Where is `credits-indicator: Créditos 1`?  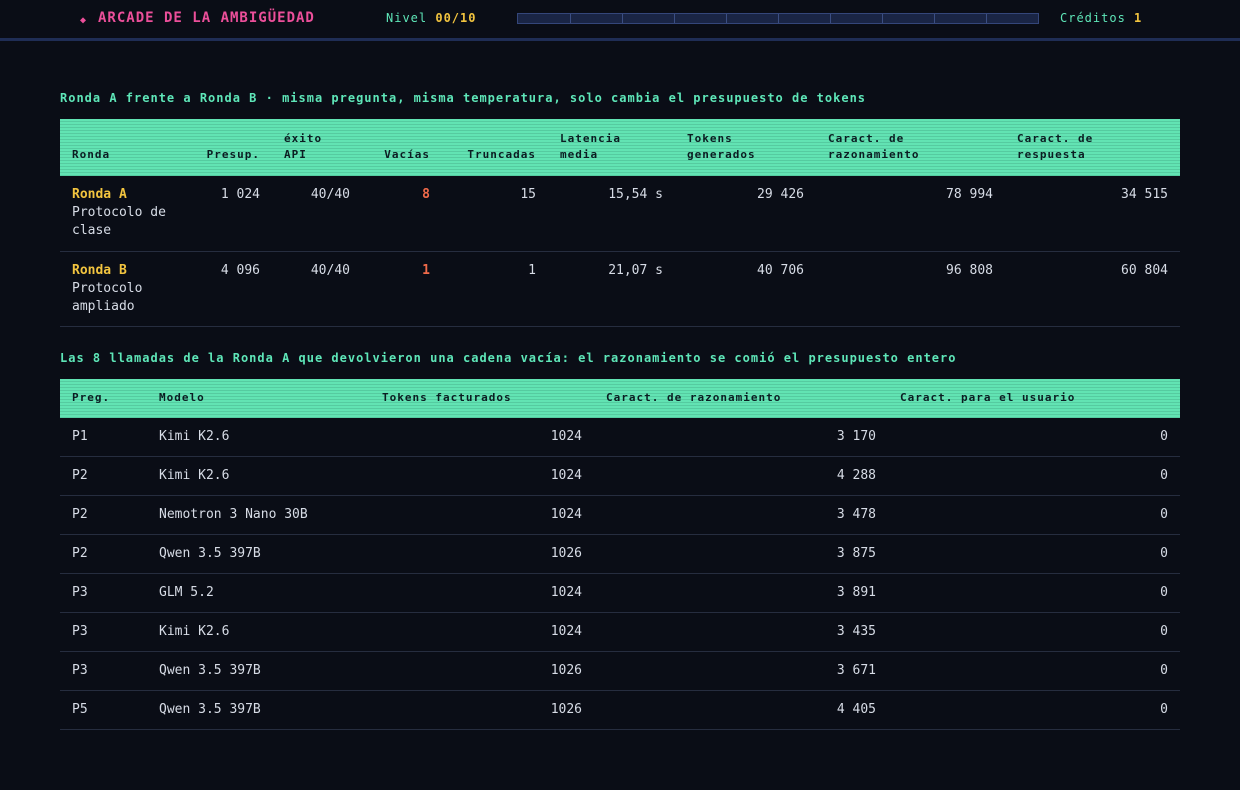 credits-indicator: Créditos 1 is located at coordinates (1101, 18).